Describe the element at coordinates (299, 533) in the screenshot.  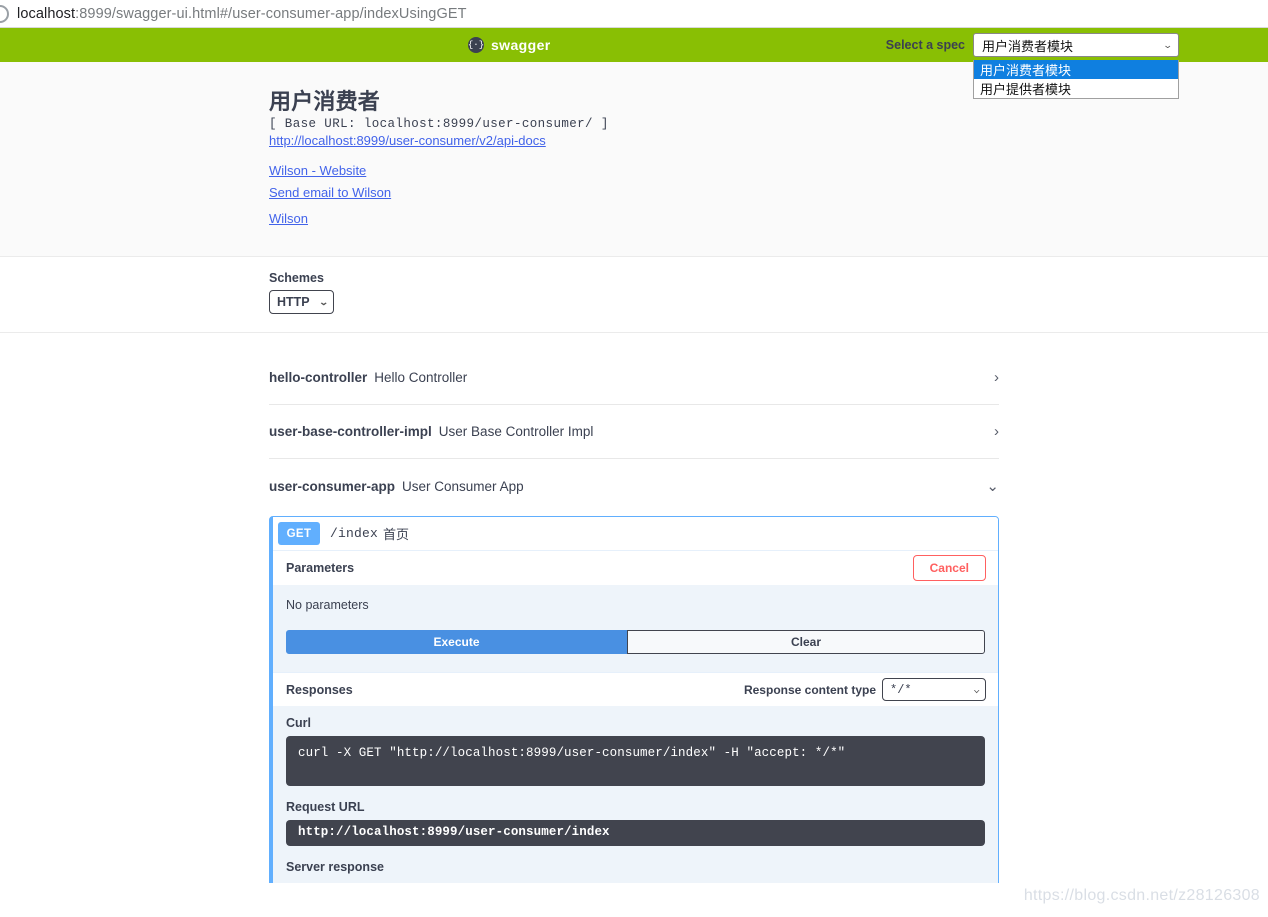
I see `http-method-badge: GET` at that location.